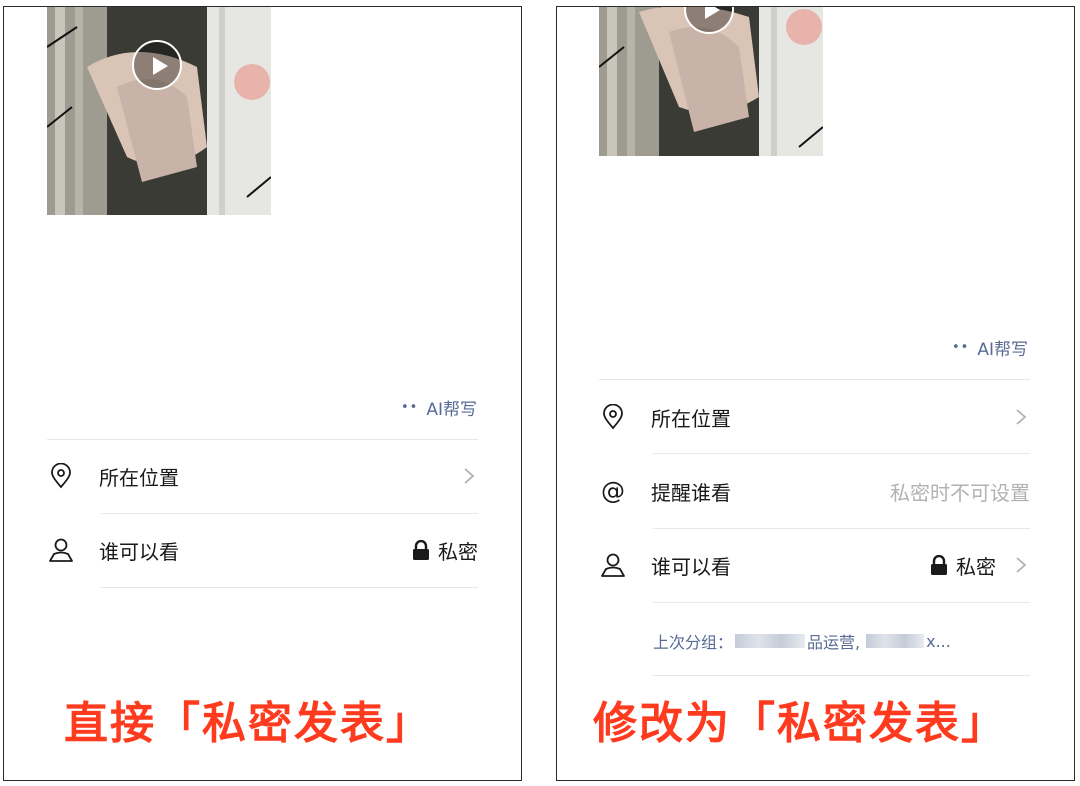 The width and height of the screenshot is (1080, 786). I want to click on at-sign-icon: @, so click(613, 491).